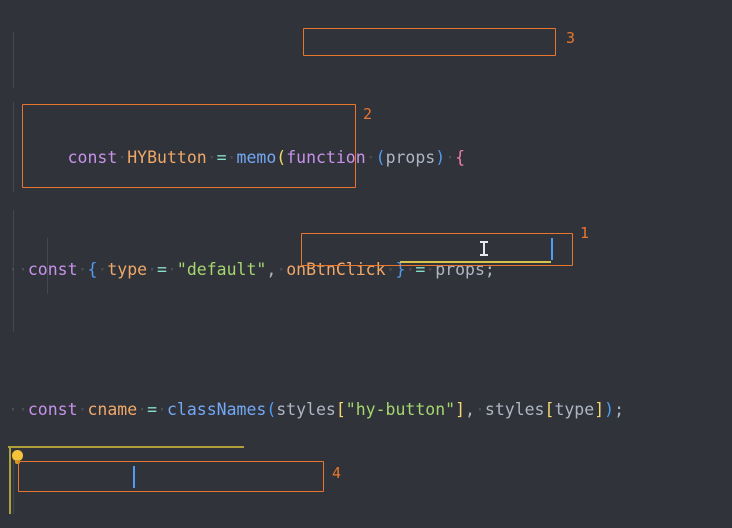  What do you see at coordinates (400, 409) in the screenshot?
I see `token-hybutton-string: "hy-button"` at bounding box center [400, 409].